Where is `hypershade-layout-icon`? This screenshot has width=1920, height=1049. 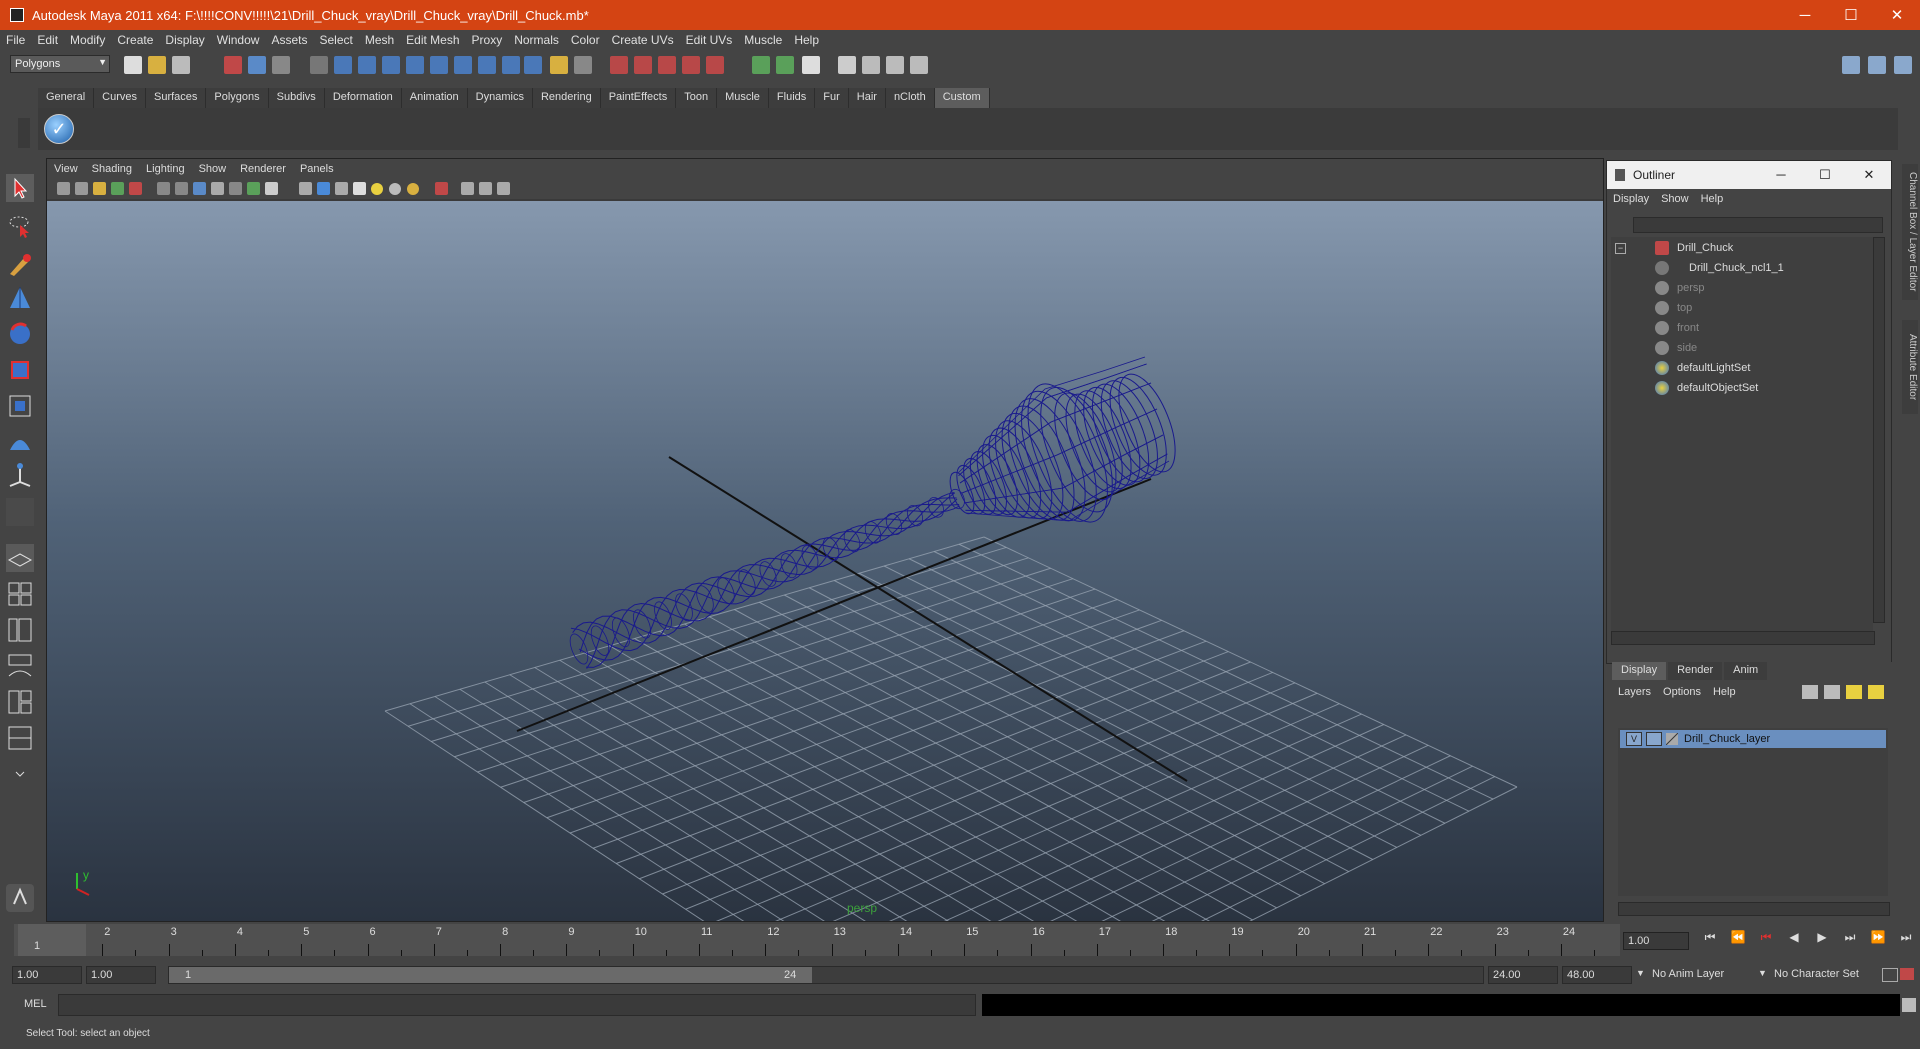
hypershade-layout-icon is located at coordinates (20, 702).